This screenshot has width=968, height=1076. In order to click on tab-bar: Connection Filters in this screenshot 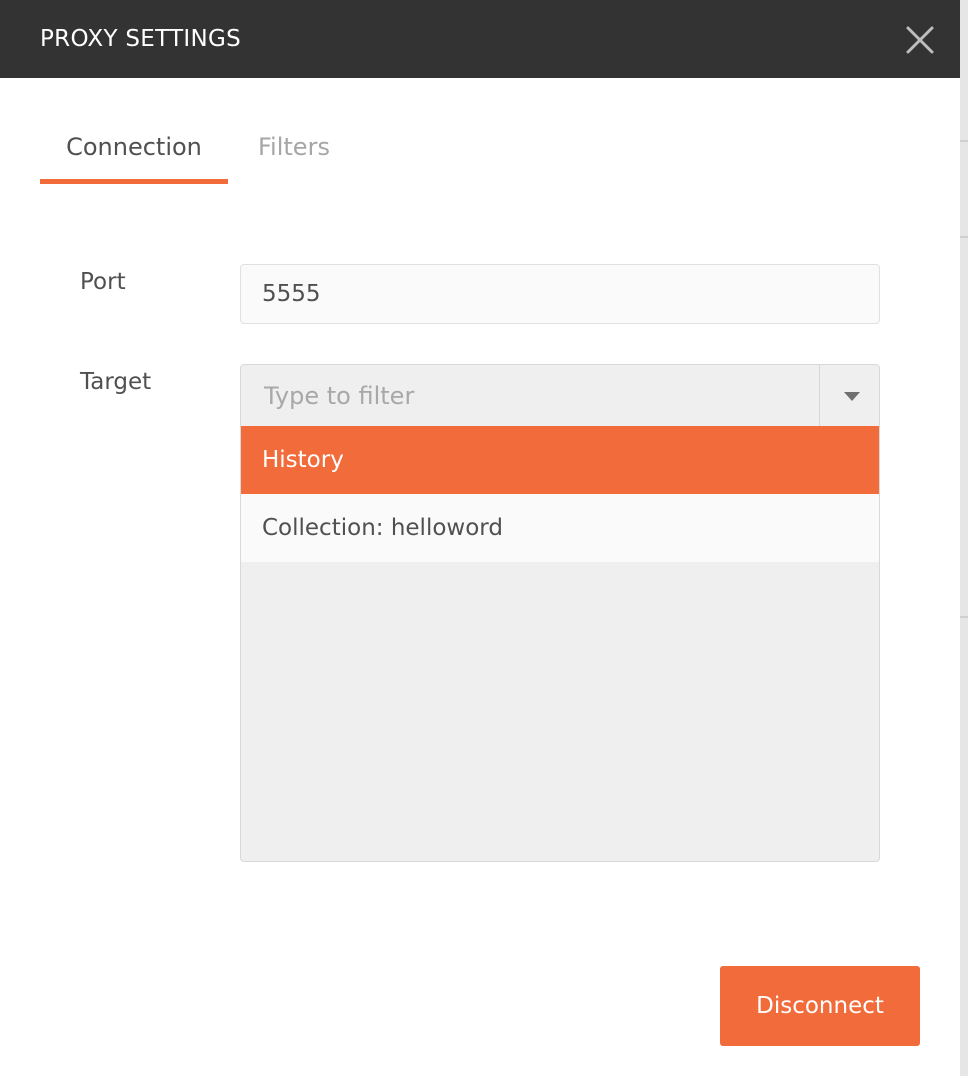, I will do `click(480, 147)`.